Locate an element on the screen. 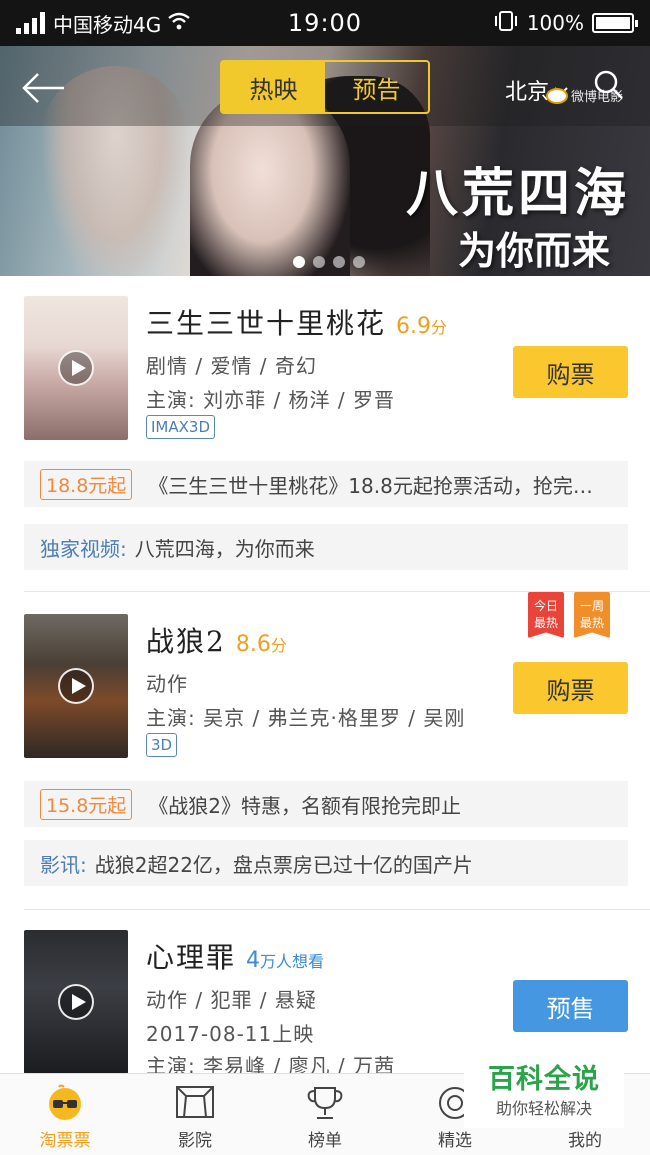  price-tag: 18.8元起 is located at coordinates (86, 484).